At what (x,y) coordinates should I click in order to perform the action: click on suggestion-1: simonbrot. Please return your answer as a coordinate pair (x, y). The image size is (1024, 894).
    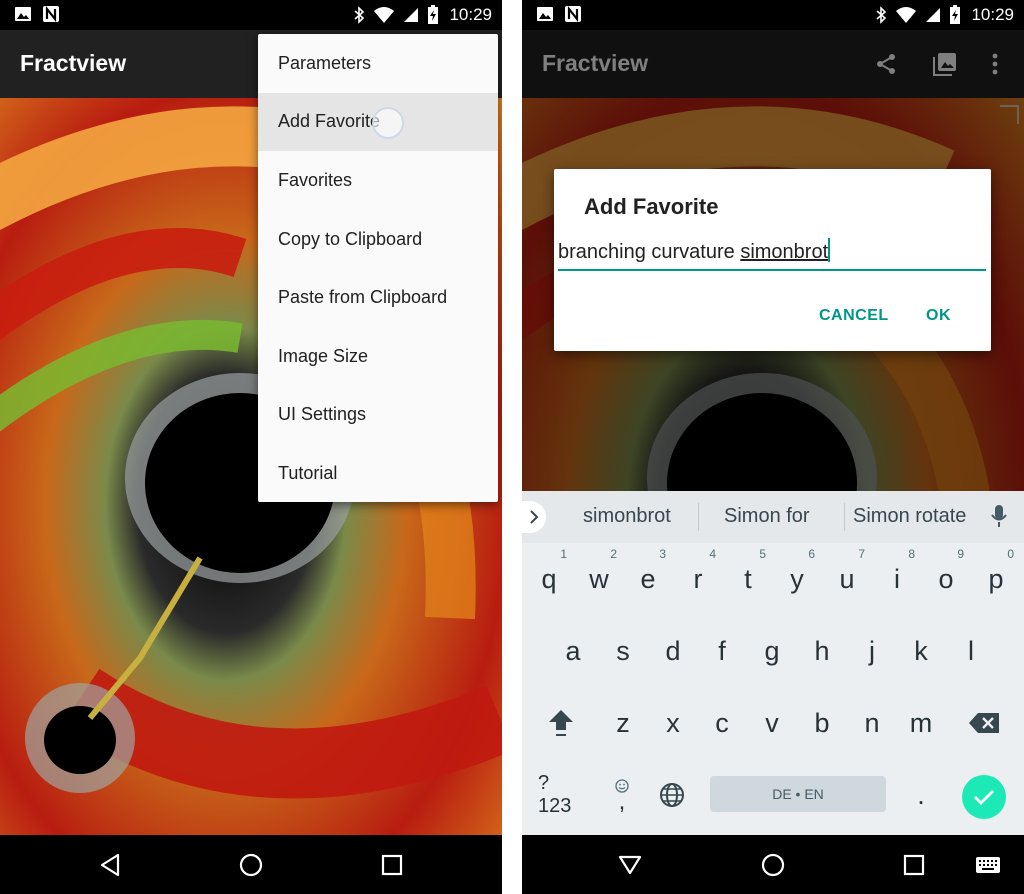
    Looking at the image, I should click on (627, 516).